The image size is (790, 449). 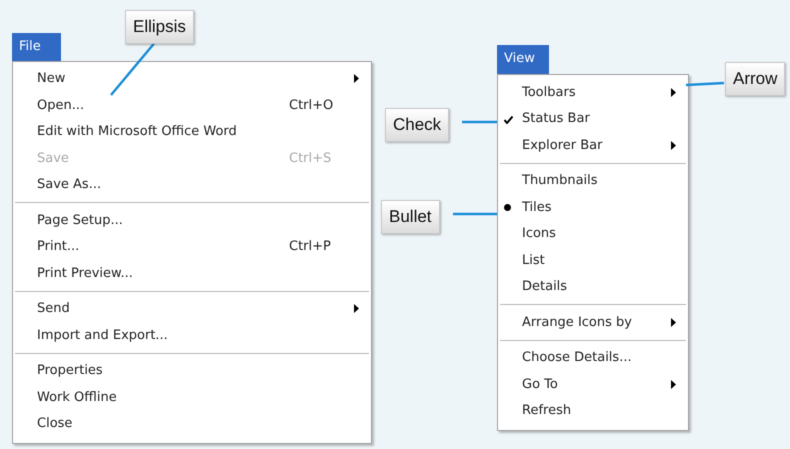 What do you see at coordinates (77, 397) in the screenshot?
I see `menu-item-label: Work Offline` at bounding box center [77, 397].